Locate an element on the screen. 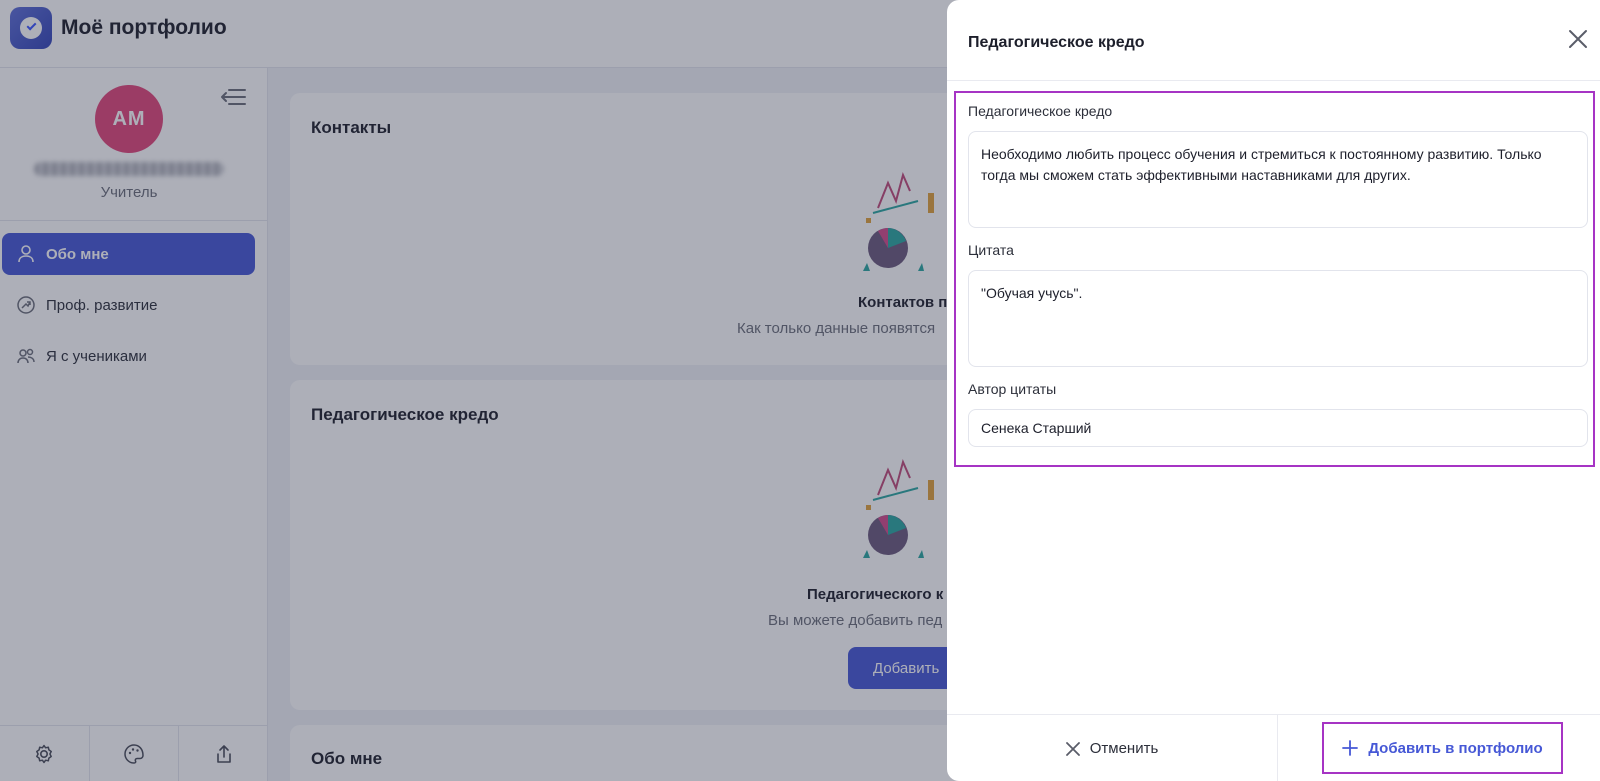  drawer-title: Педагогическое кредо is located at coordinates (1056, 42).